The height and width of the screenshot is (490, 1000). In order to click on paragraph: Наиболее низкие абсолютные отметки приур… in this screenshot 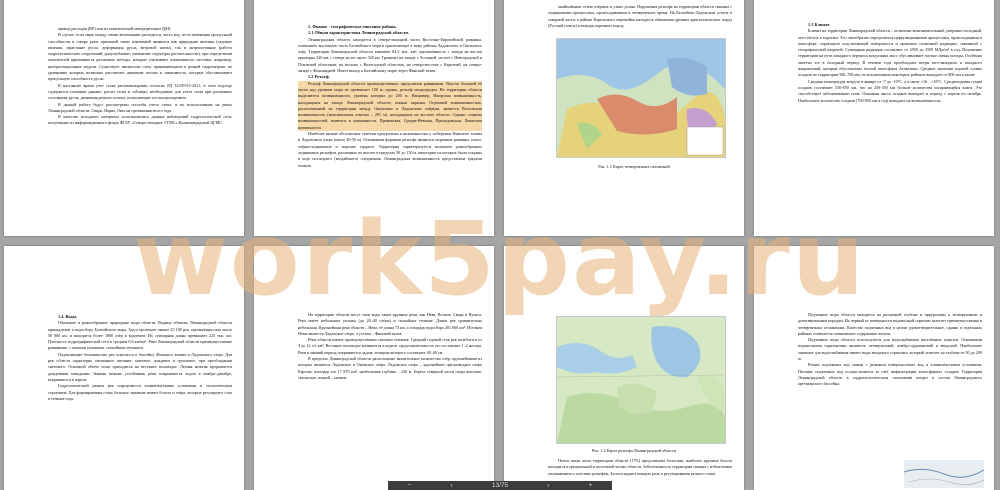, I will do `click(390, 149)`.